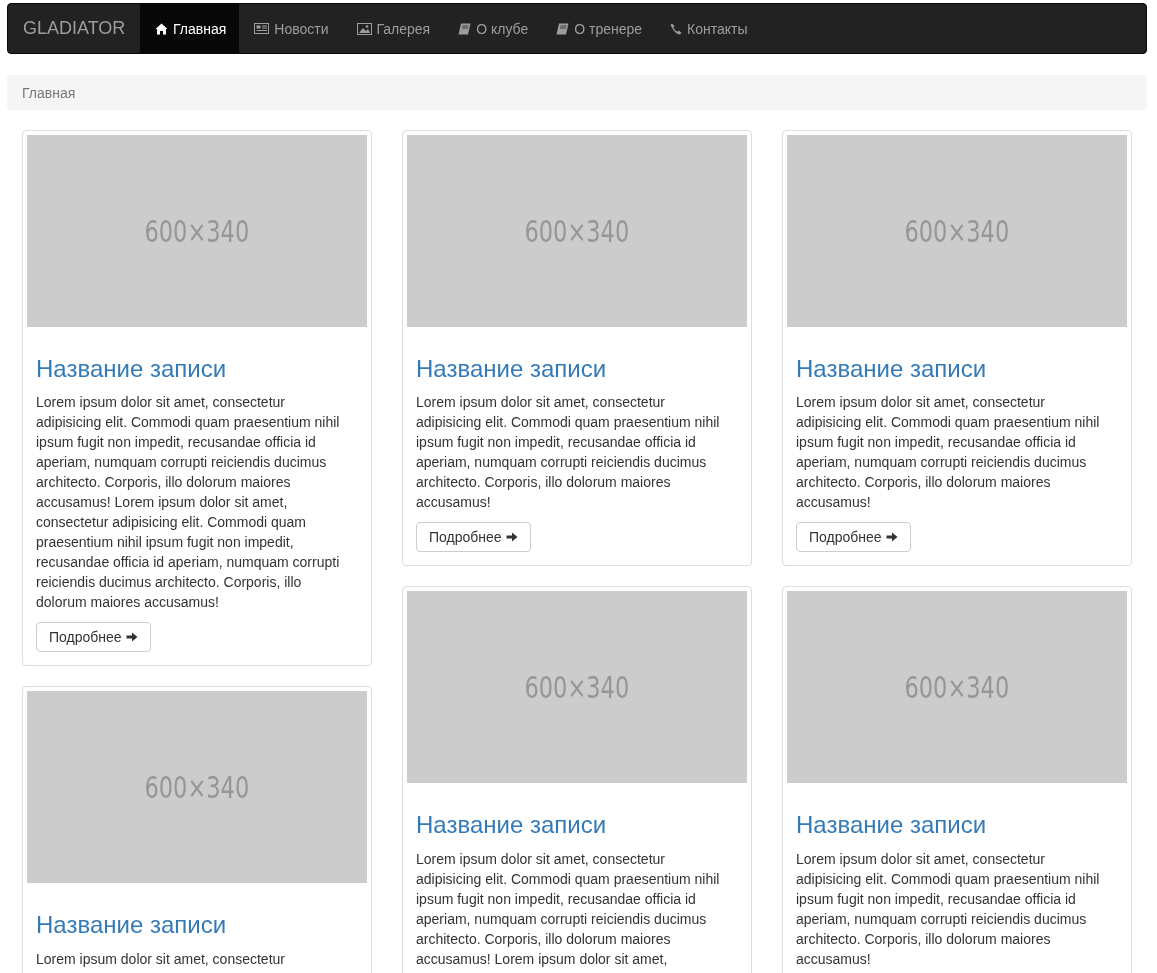 The width and height of the screenshot is (1157, 973). I want to click on home-icon, so click(161, 28).